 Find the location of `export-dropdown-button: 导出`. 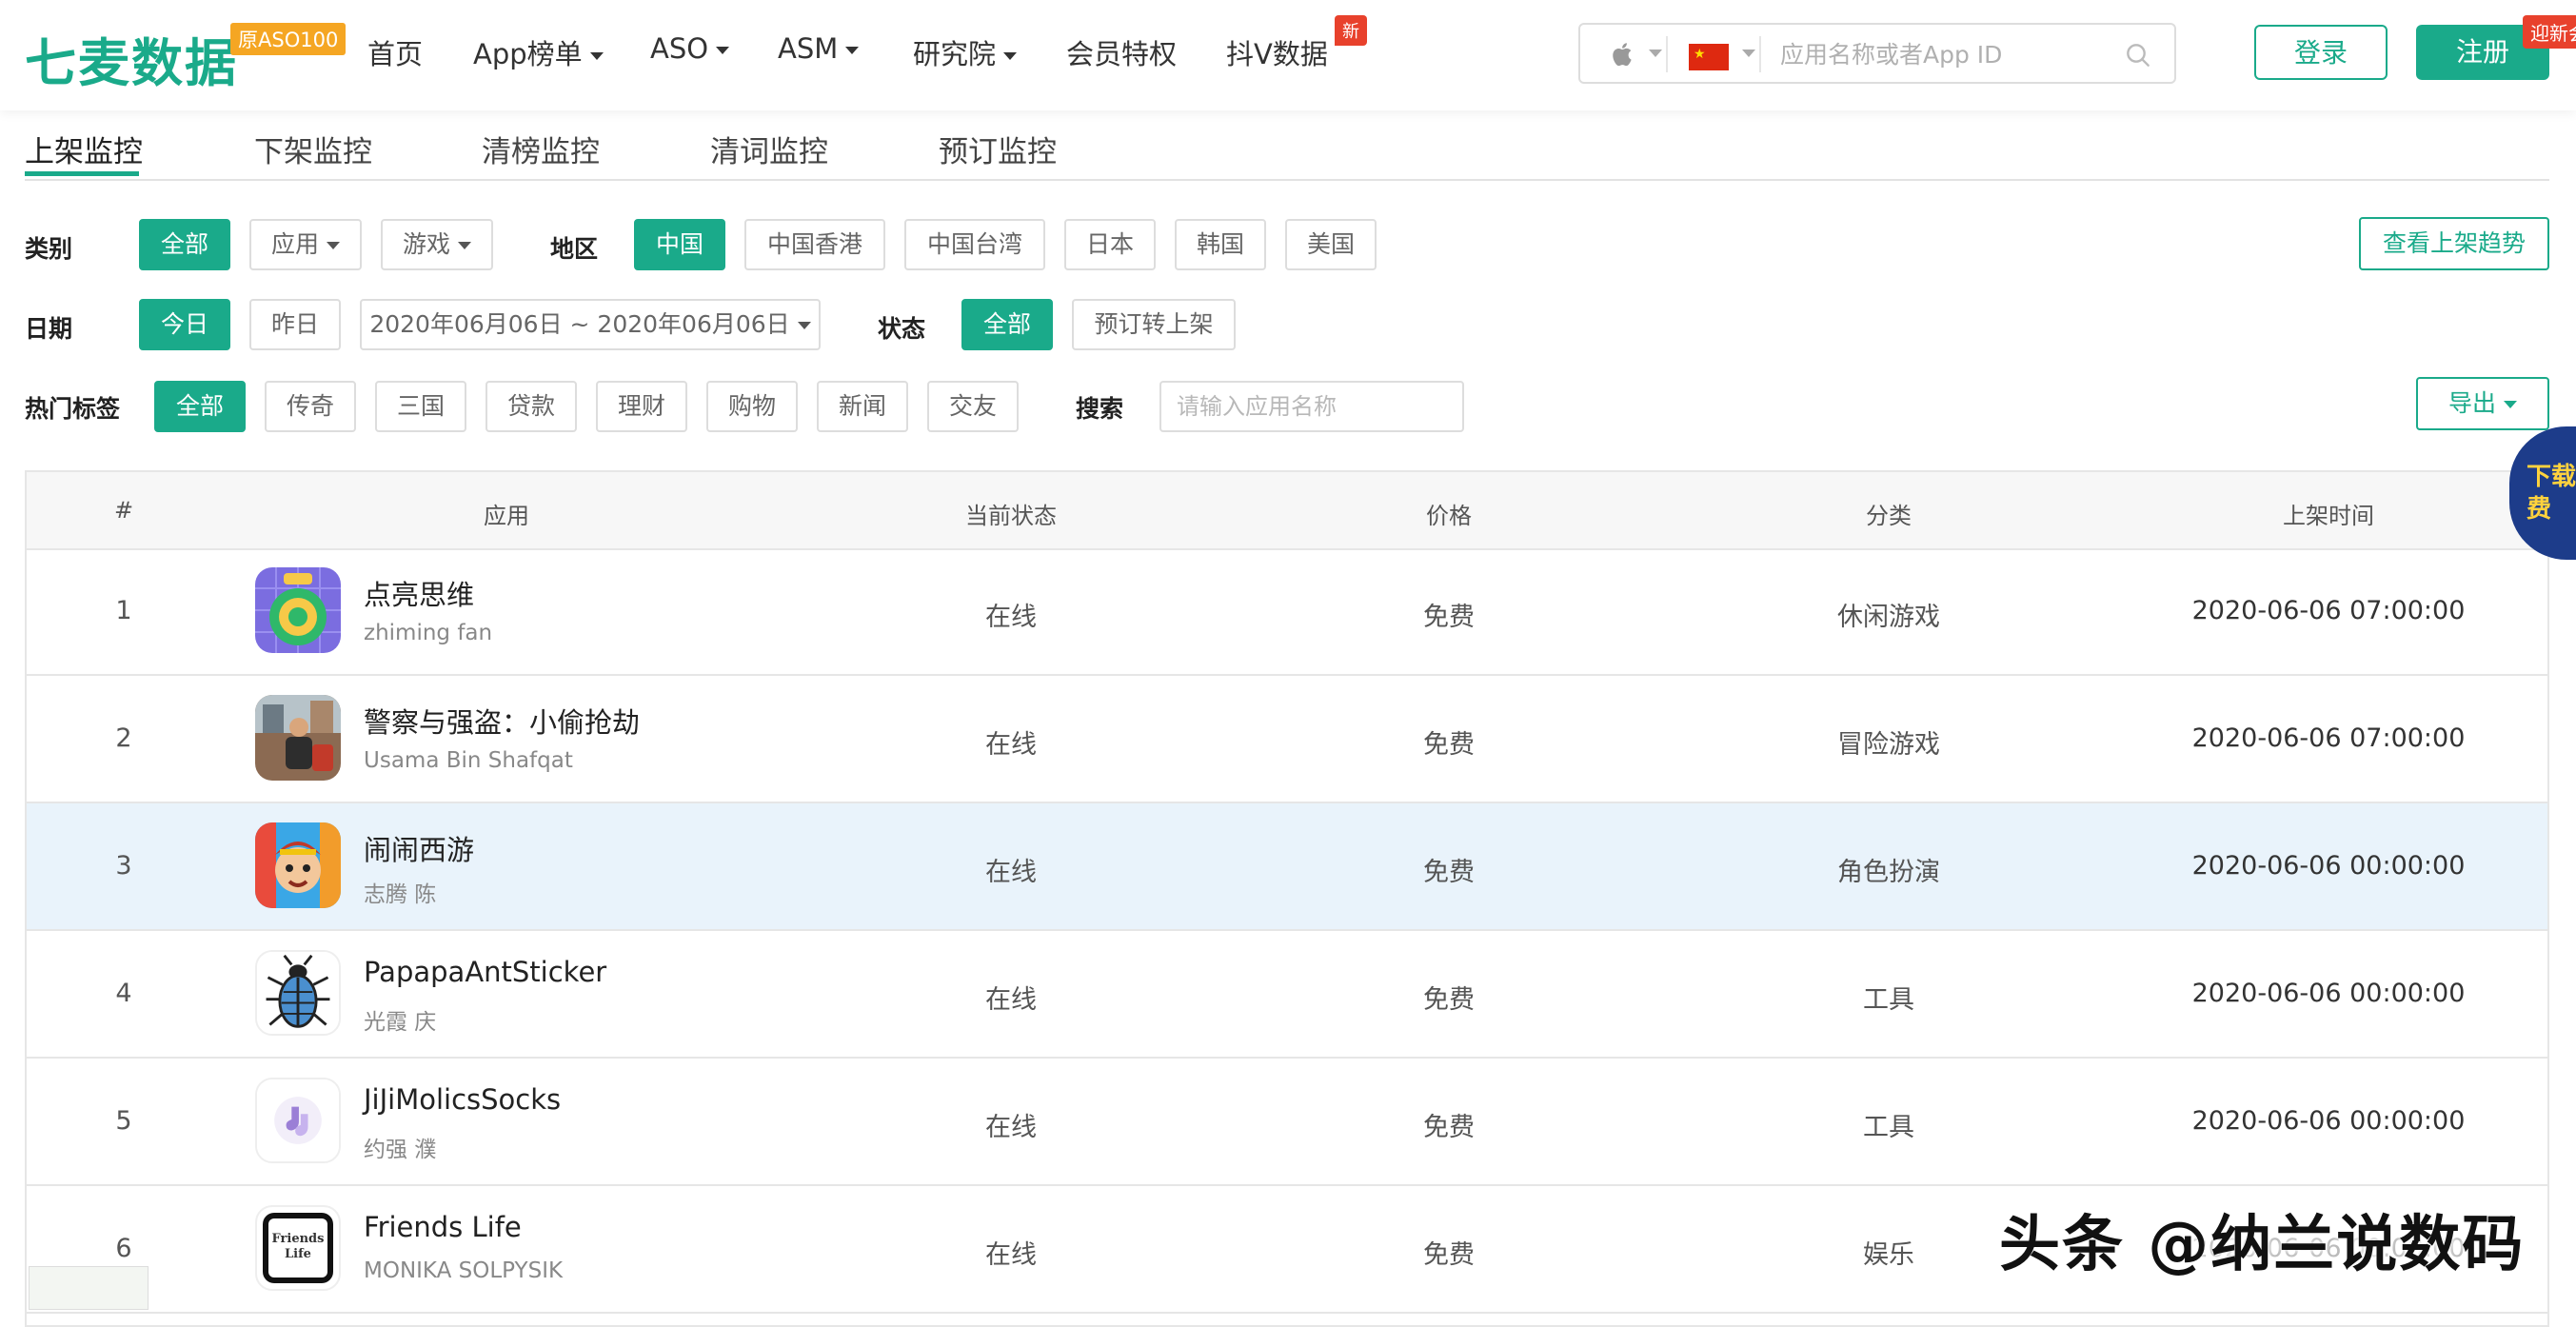

export-dropdown-button: 导出 is located at coordinates (2482, 403).